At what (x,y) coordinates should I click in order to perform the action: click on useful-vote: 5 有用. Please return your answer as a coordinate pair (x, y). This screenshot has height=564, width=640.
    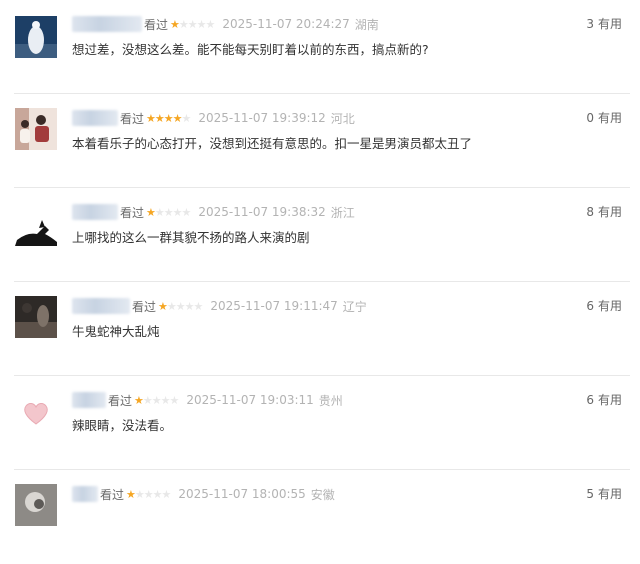
    Looking at the image, I should click on (604, 493).